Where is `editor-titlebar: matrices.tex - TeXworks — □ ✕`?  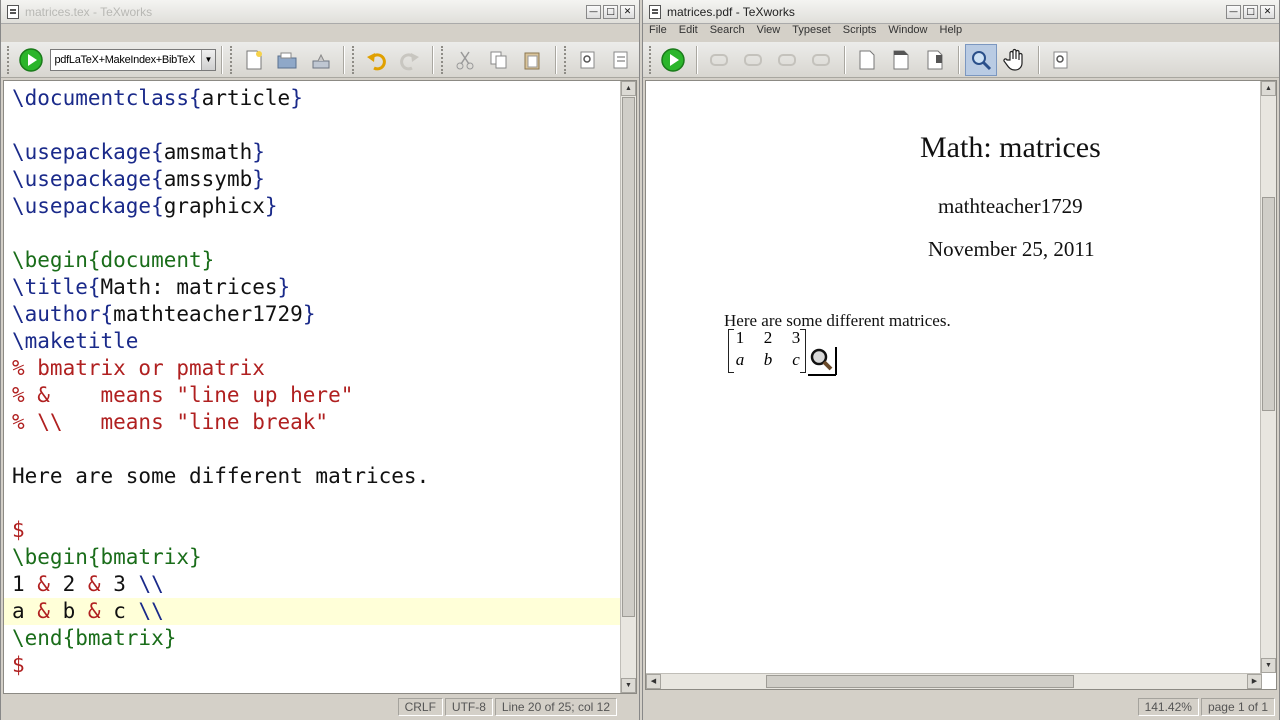 editor-titlebar: matrices.tex - TeXworks — □ ✕ is located at coordinates (320, 12).